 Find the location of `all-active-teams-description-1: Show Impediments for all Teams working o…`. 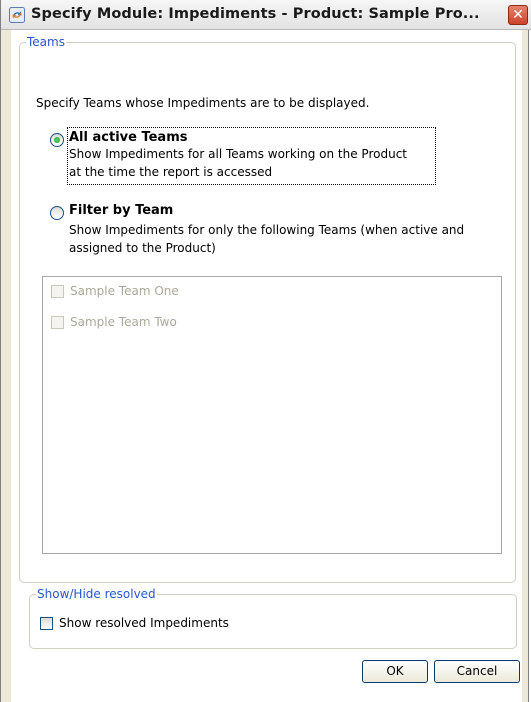

all-active-teams-description-1: Show Impediments for all Teams working o… is located at coordinates (238, 154).